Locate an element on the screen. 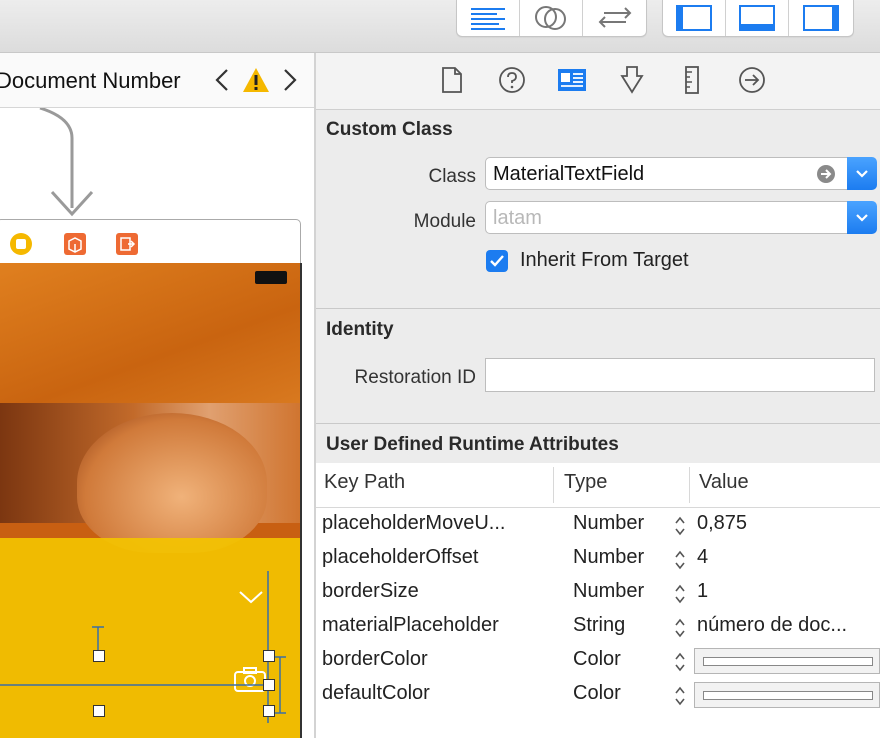 Image resolution: width=880 pixels, height=738 pixels. tab-connections-inspector is located at coordinates (752, 80).